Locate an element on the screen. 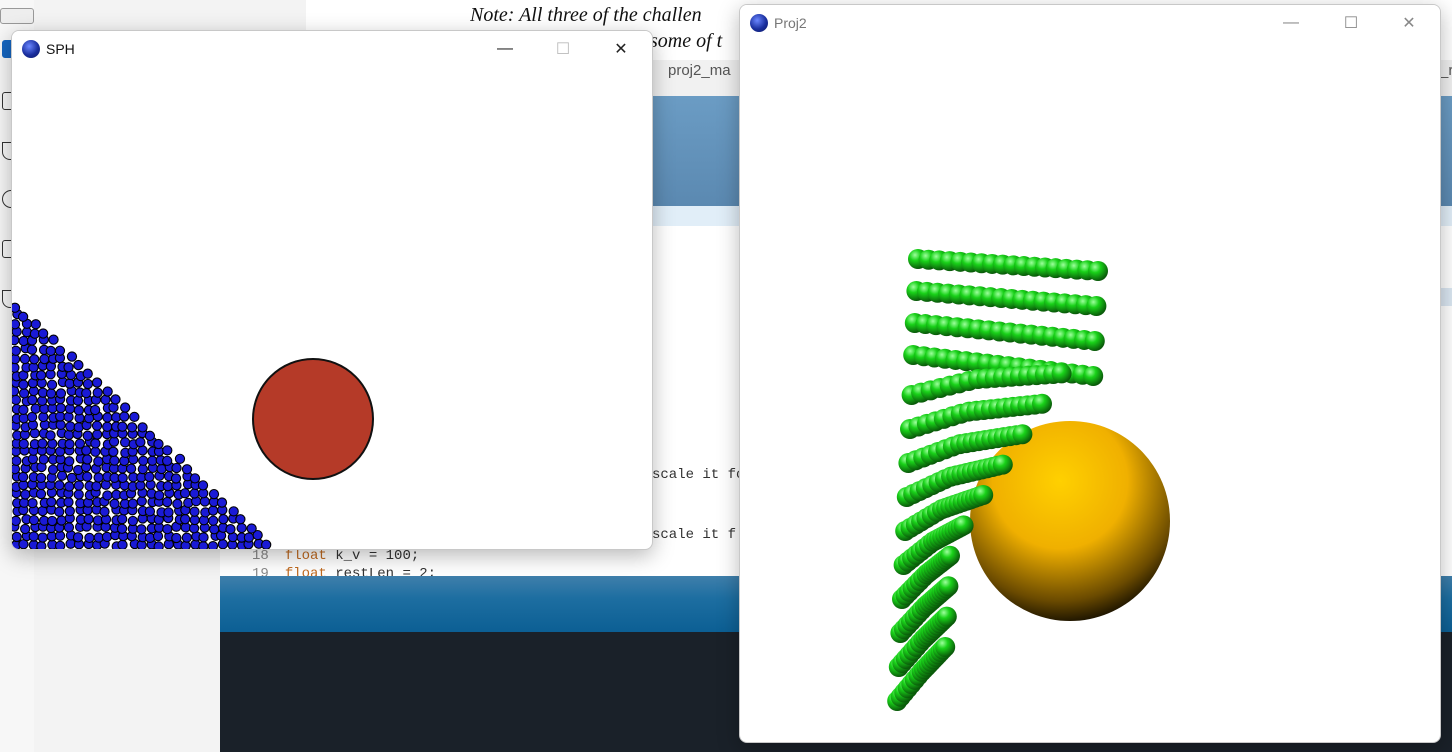 The image size is (1452, 752). note-line-2: some of t is located at coordinates (686, 41).